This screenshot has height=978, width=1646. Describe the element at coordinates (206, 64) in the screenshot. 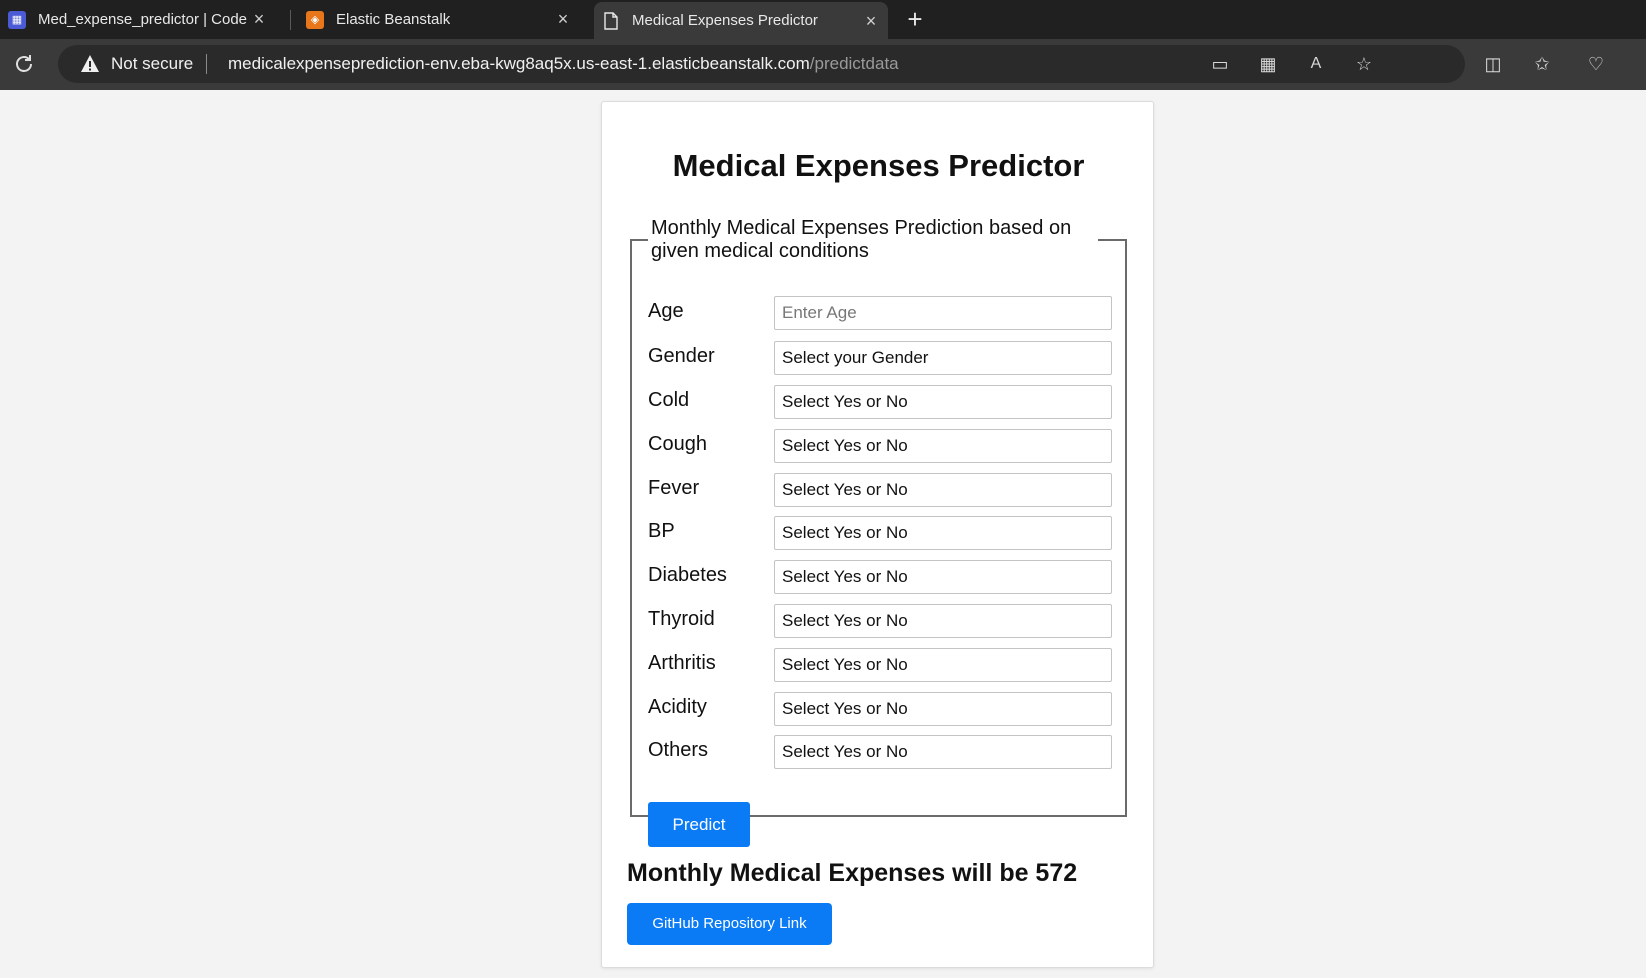

I see `url-separator` at that location.